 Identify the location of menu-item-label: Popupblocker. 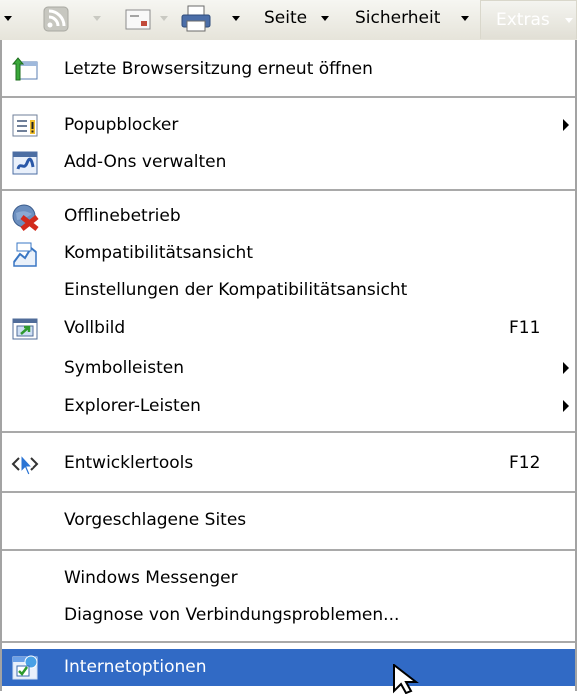
(121, 125).